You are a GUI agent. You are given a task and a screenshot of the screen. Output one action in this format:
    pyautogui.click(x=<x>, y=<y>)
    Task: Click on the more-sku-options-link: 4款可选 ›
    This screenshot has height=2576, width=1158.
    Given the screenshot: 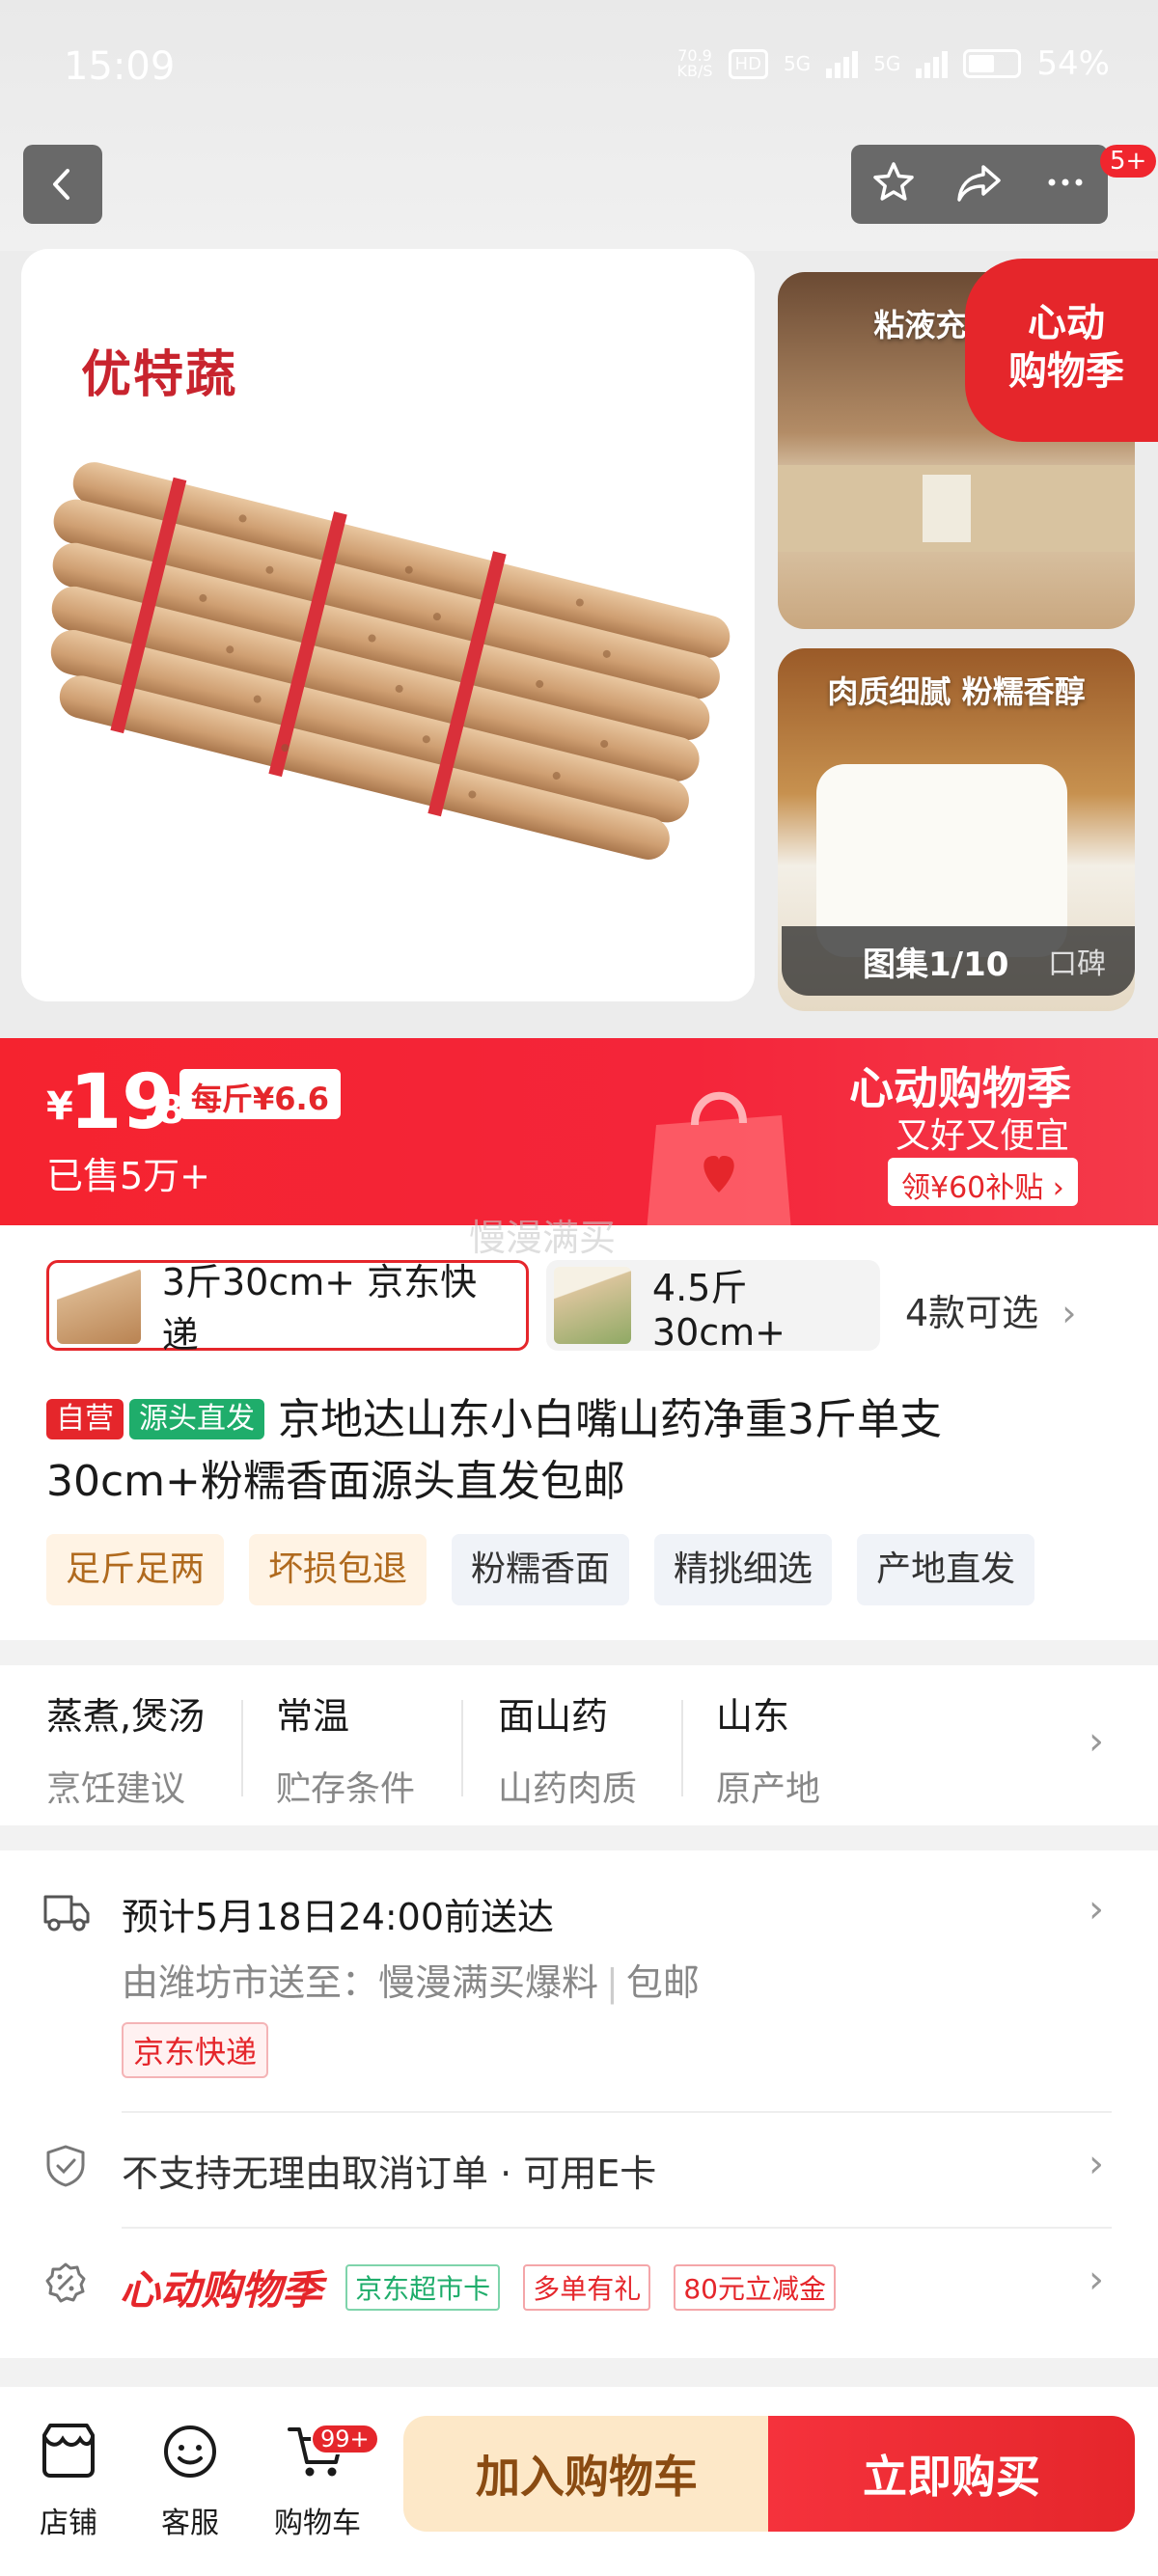 What is the action you would take?
    pyautogui.click(x=990, y=1309)
    